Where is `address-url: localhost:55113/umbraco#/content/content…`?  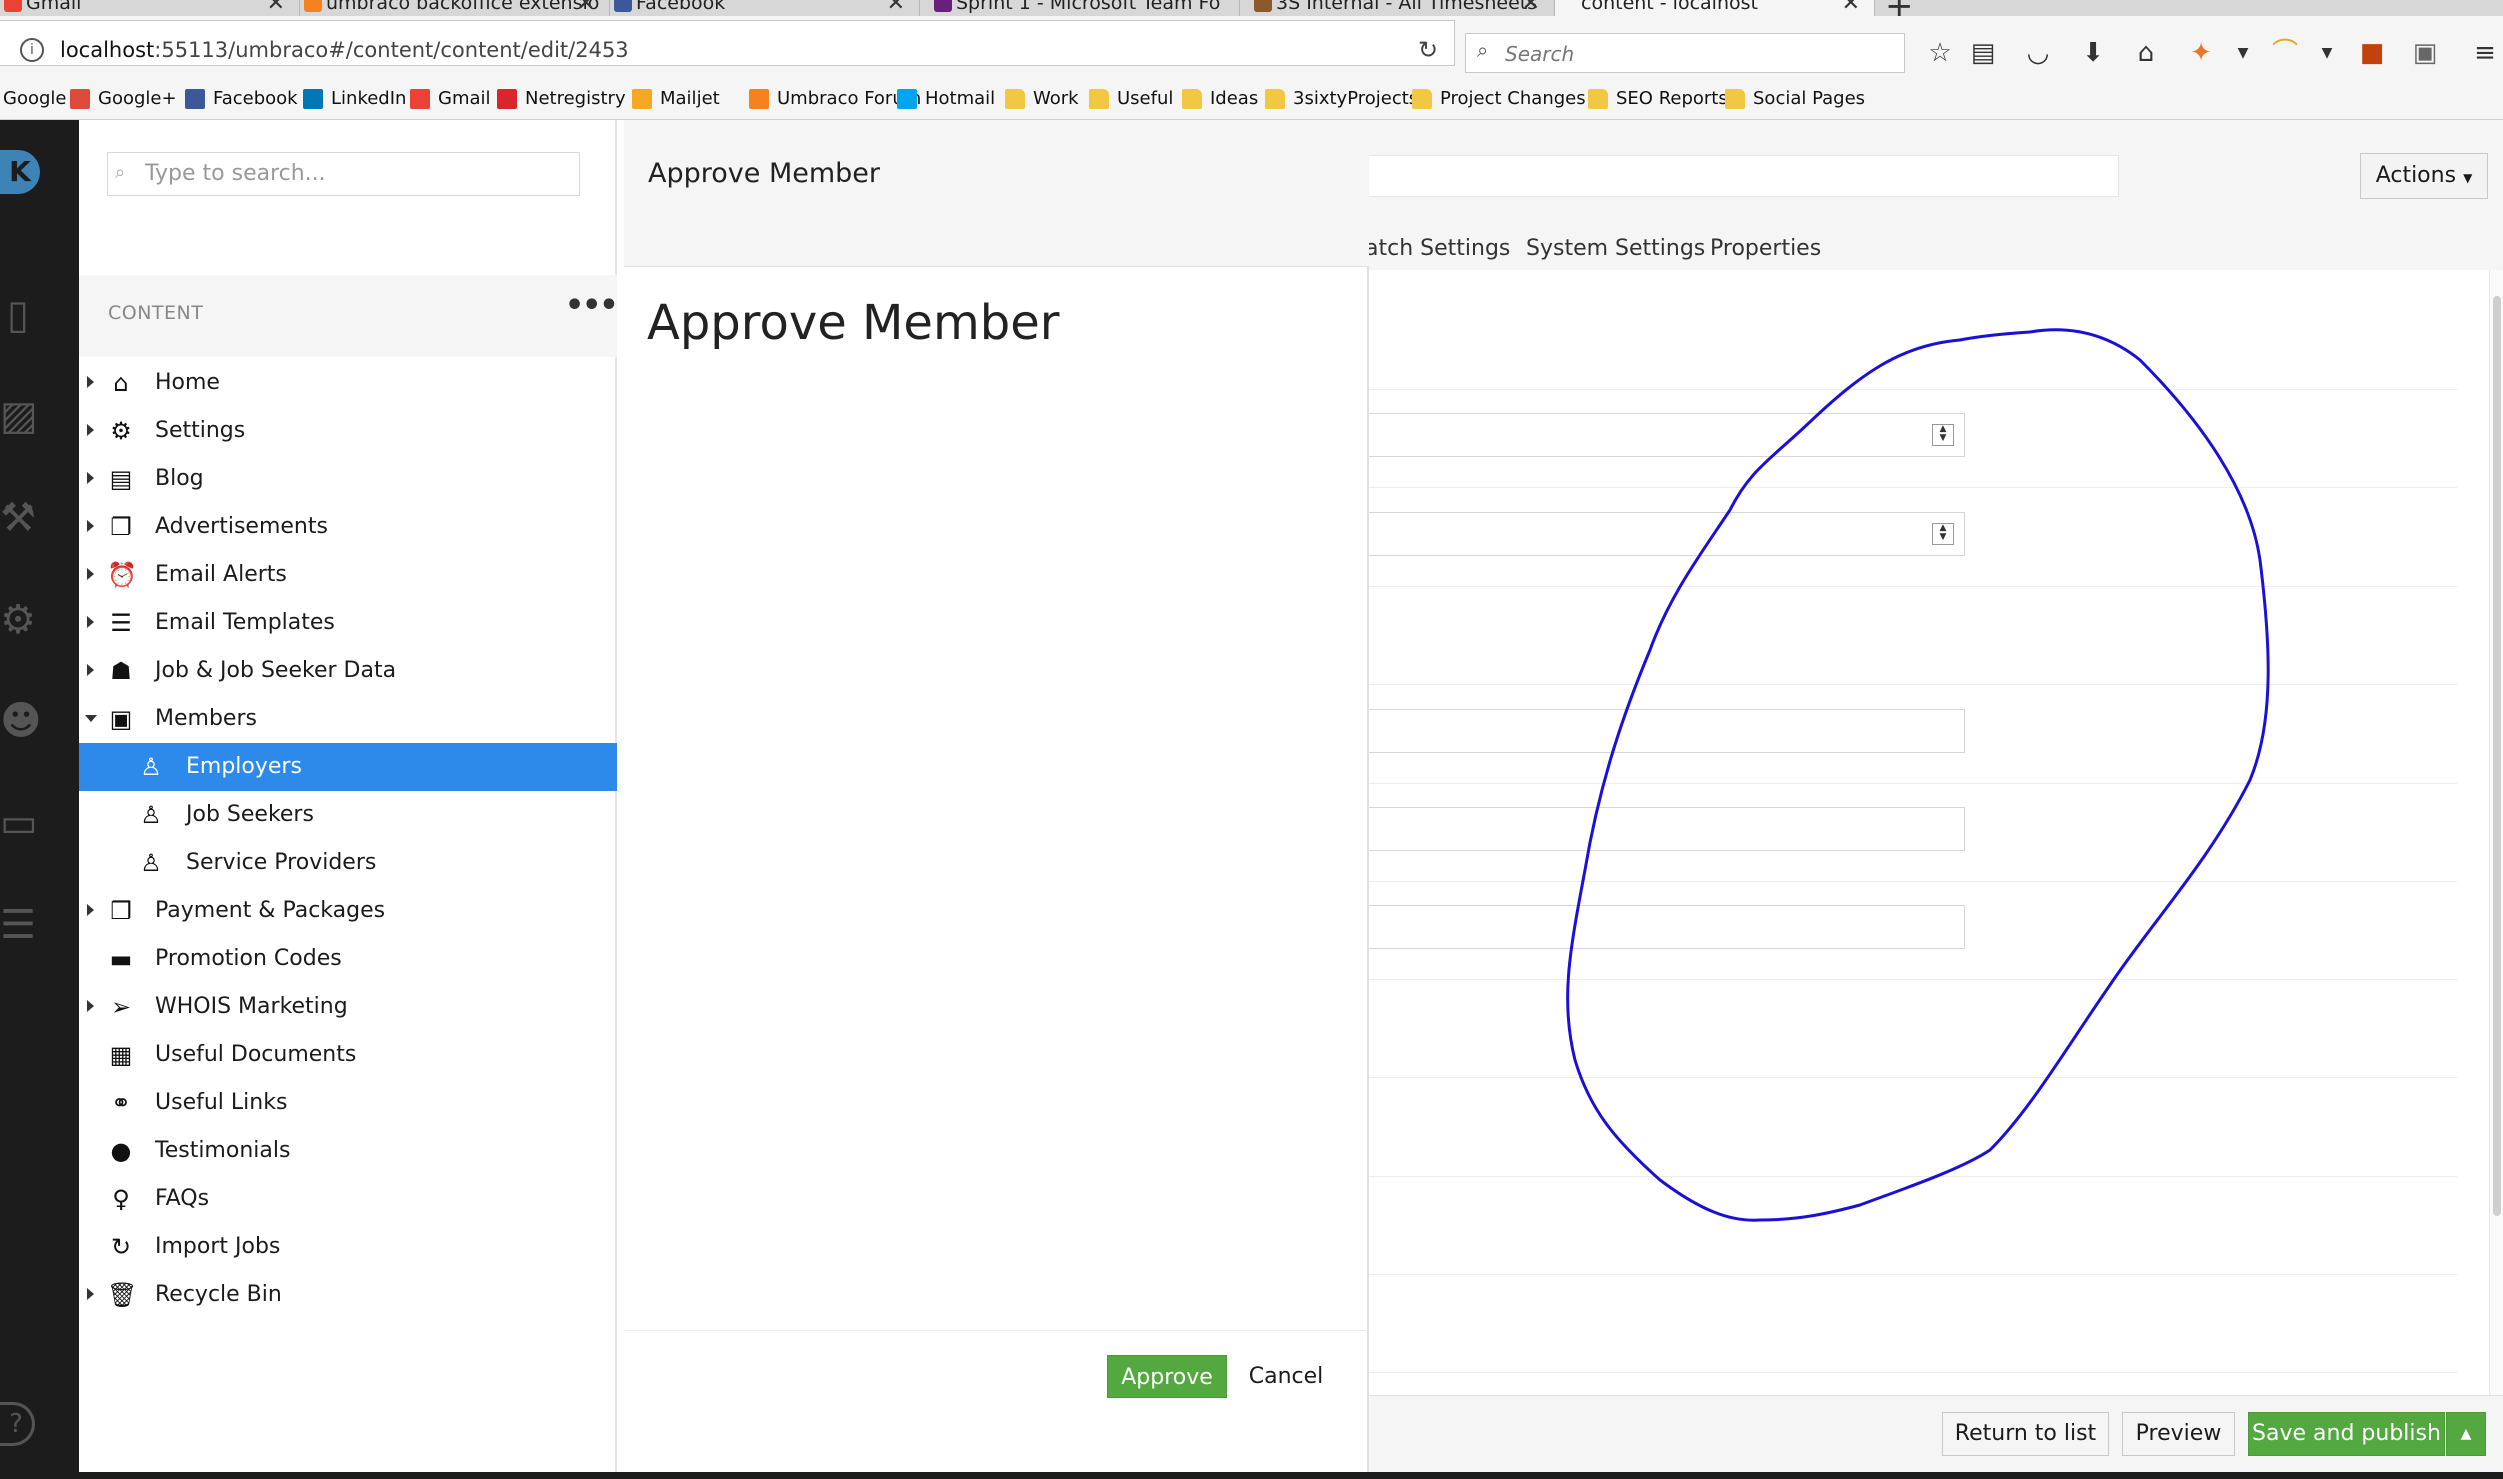
address-url: localhost:55113/umbraco#/content/content… is located at coordinates (344, 50).